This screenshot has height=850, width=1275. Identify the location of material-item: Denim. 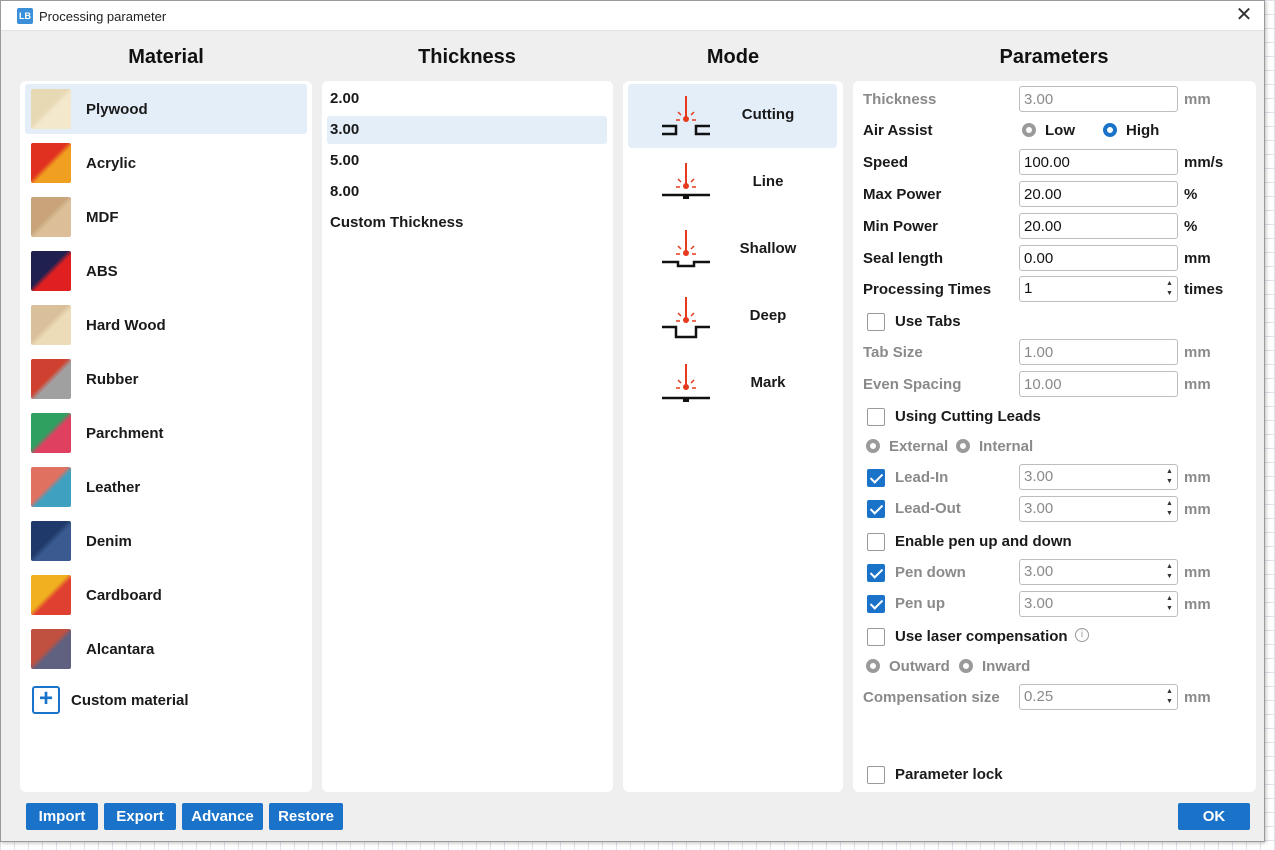
(166, 541).